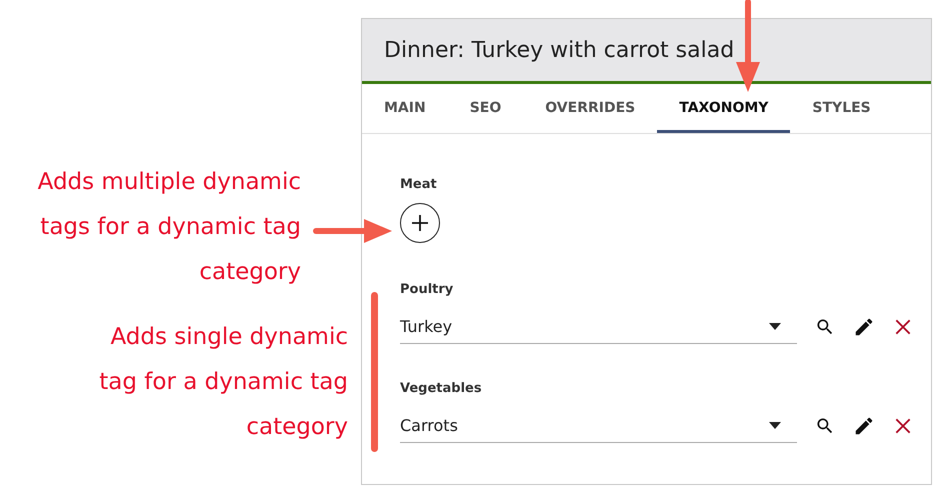  Describe the element at coordinates (841, 108) in the screenshot. I see `tab: STYLES` at that location.